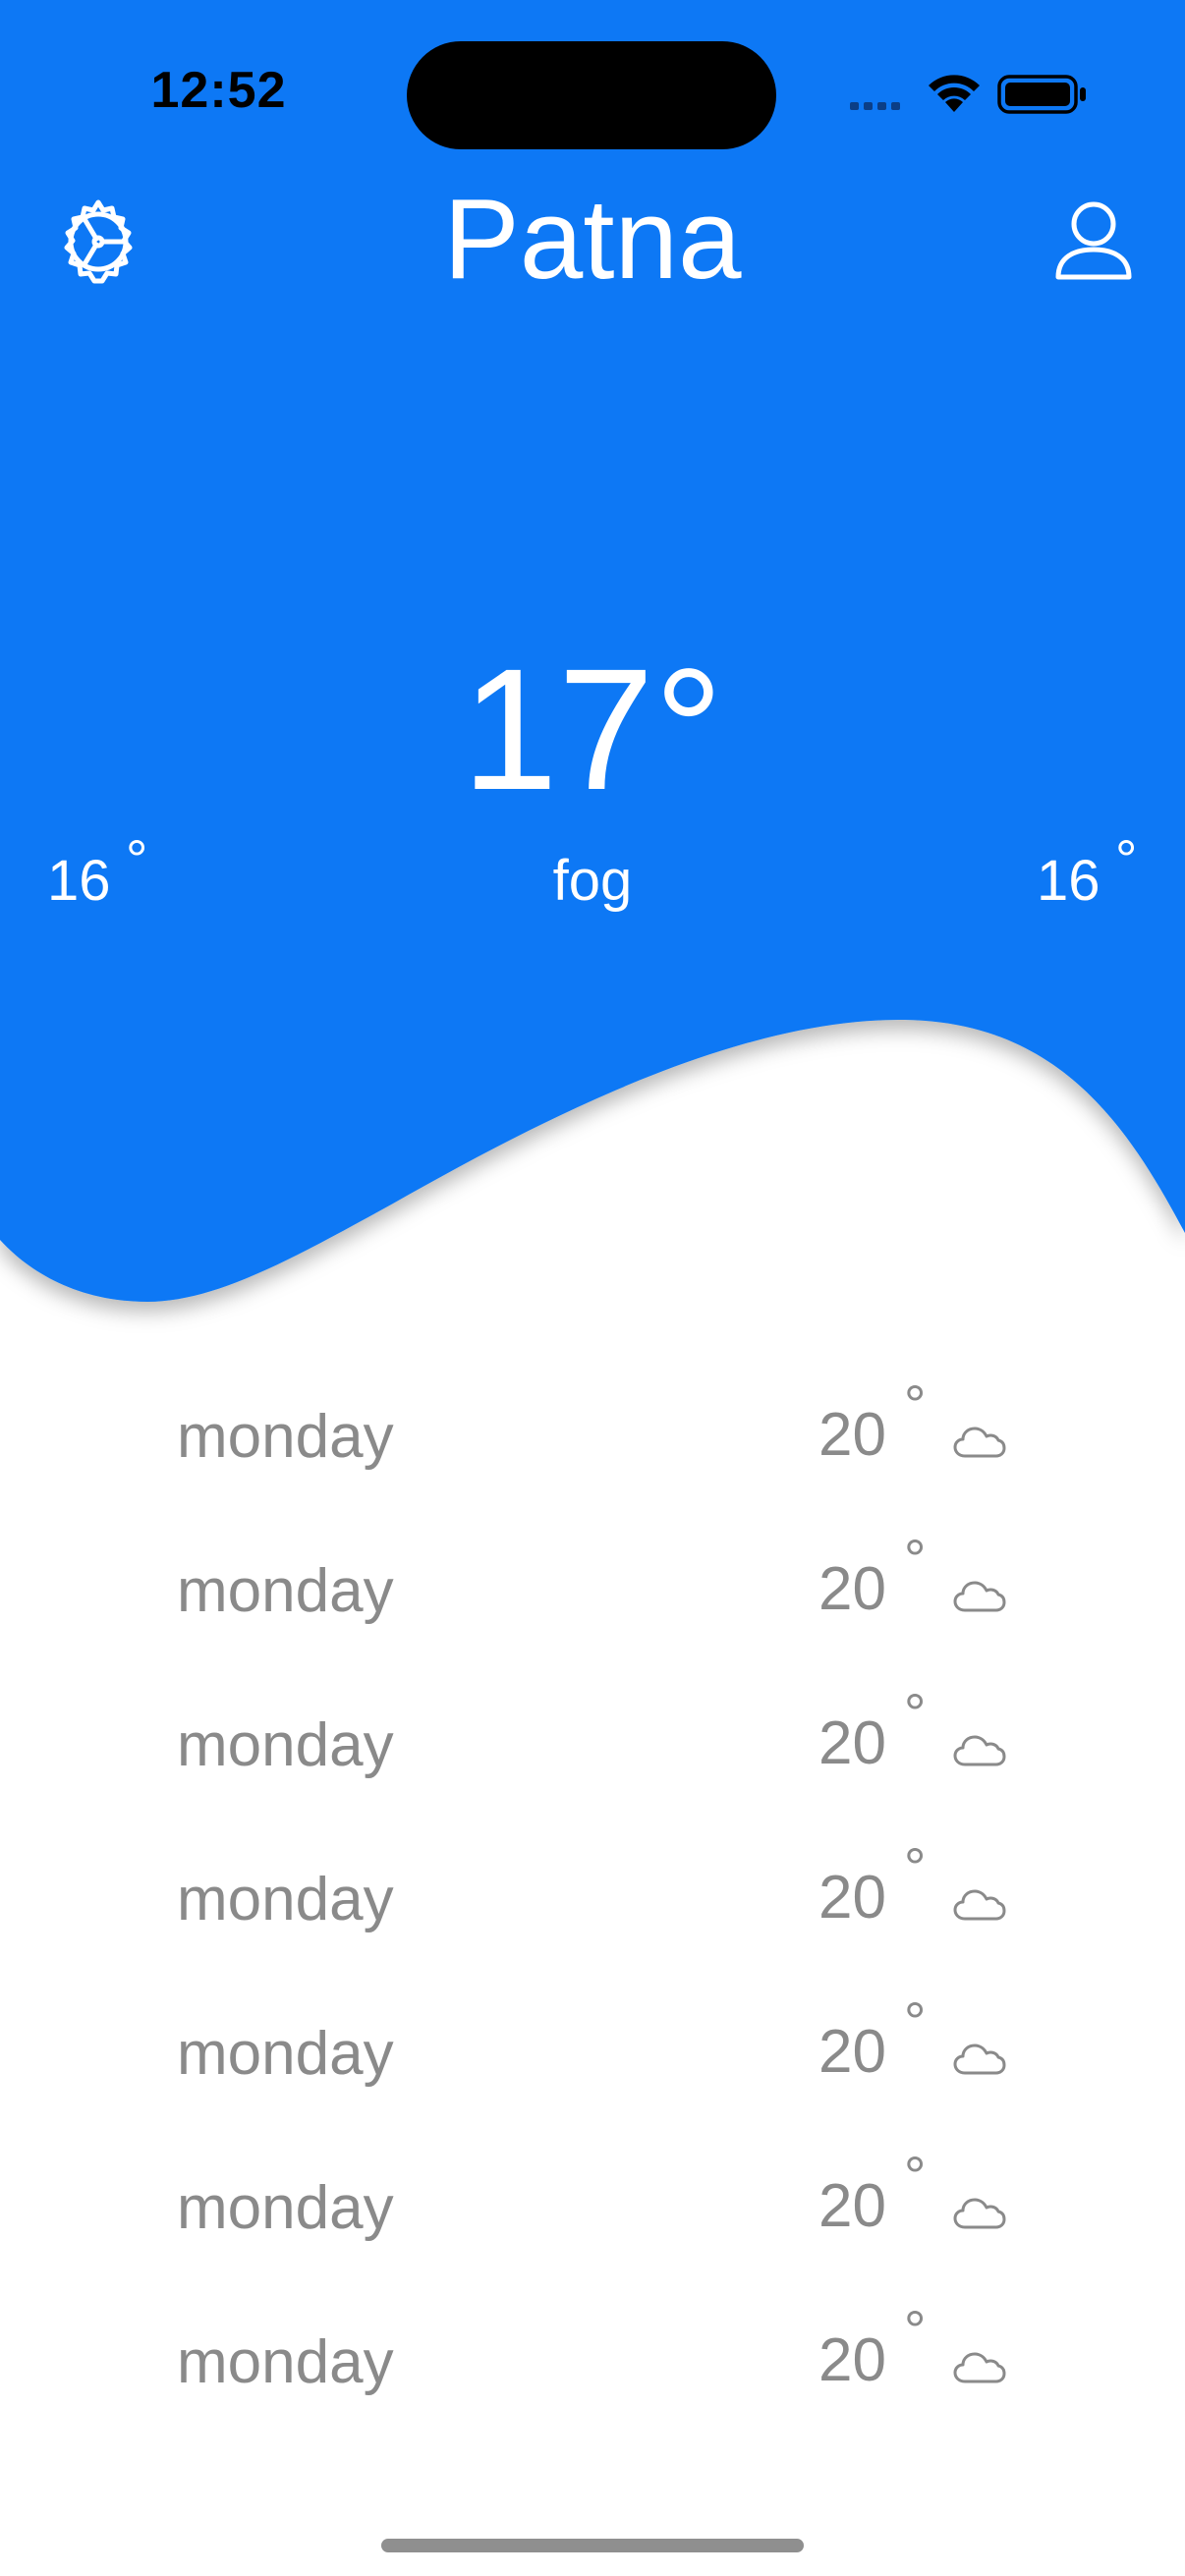 This screenshot has height=2576, width=1185. What do you see at coordinates (79, 881) in the screenshot?
I see `min-temperature-value: 16` at bounding box center [79, 881].